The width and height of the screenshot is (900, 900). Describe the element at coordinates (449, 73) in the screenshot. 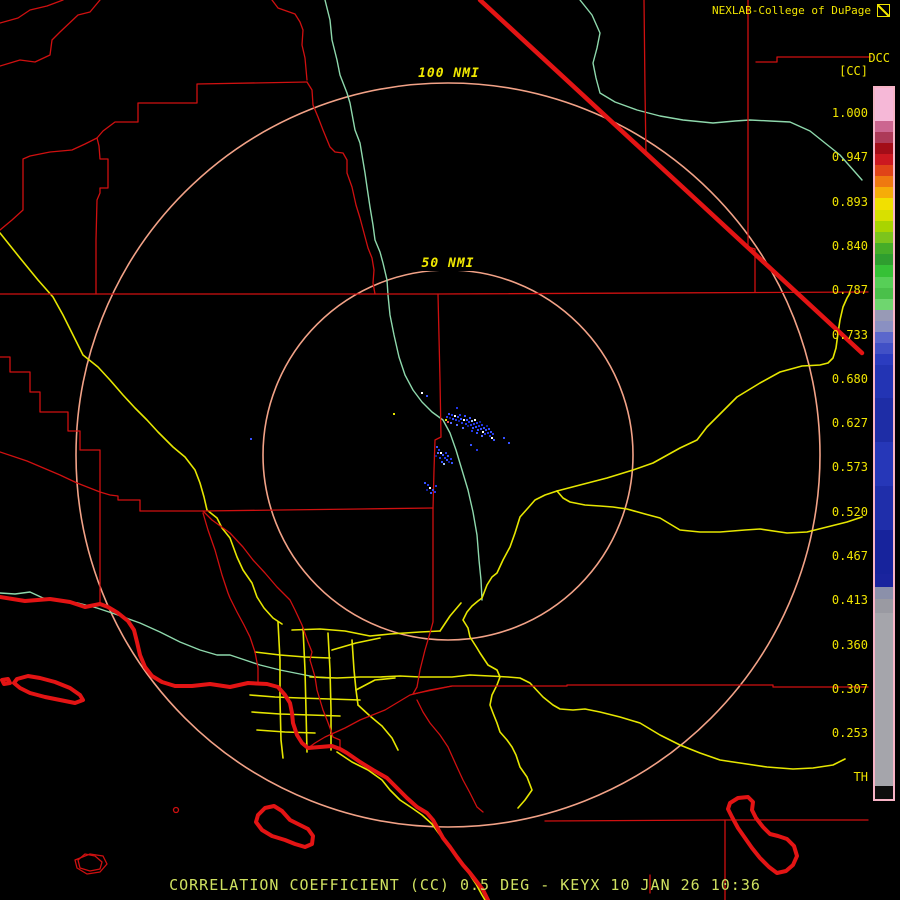

I see `range-ring-label: 100 NMI` at that location.